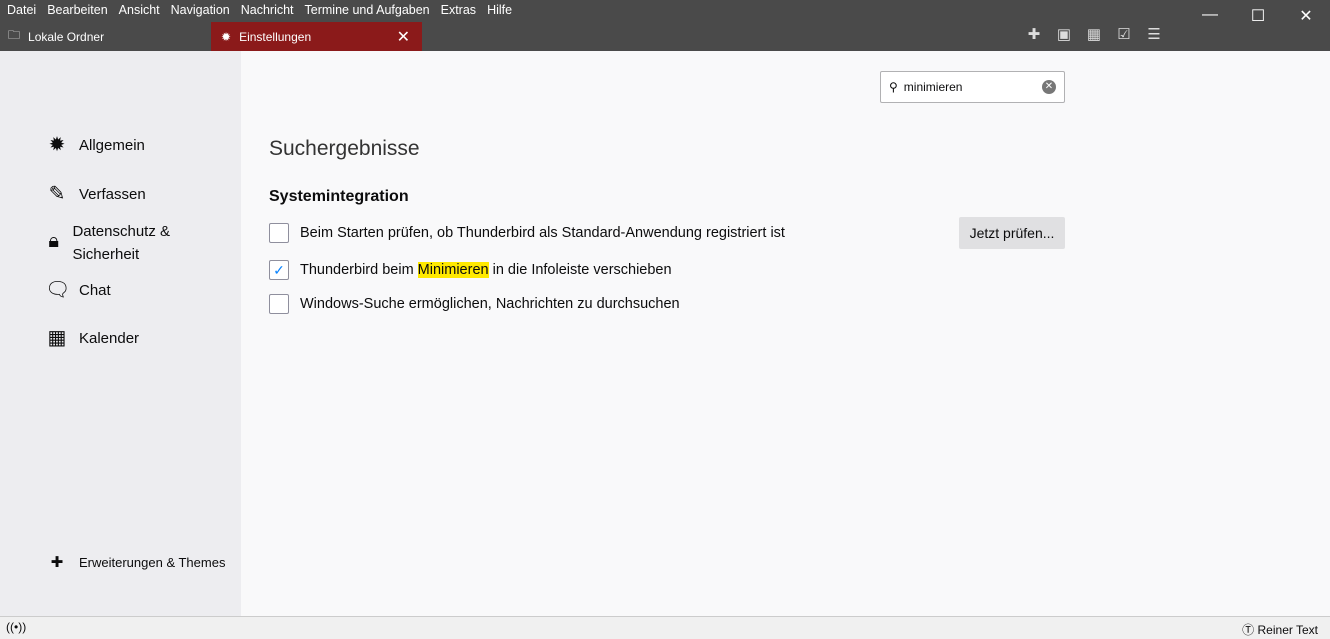  Describe the element at coordinates (21, 10) in the screenshot. I see `menu-datei: Datei` at that location.